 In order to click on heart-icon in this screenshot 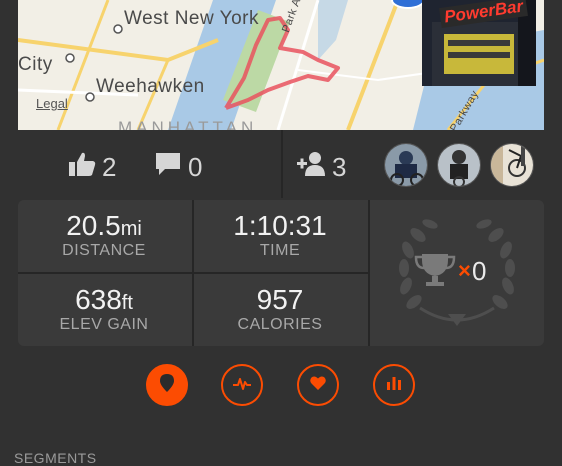, I will do `click(318, 385)`.